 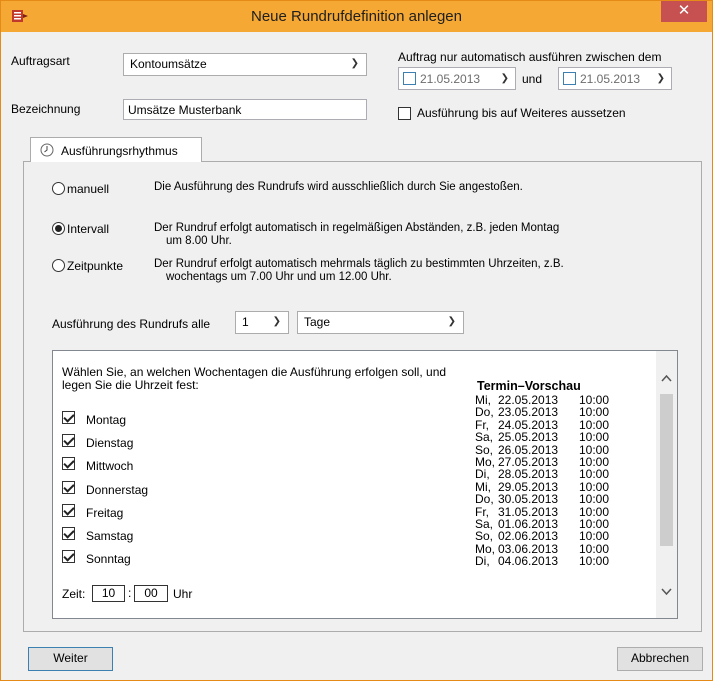 I want to click on intervall-description-line2: um 8.00 Uhr., so click(x=199, y=241).